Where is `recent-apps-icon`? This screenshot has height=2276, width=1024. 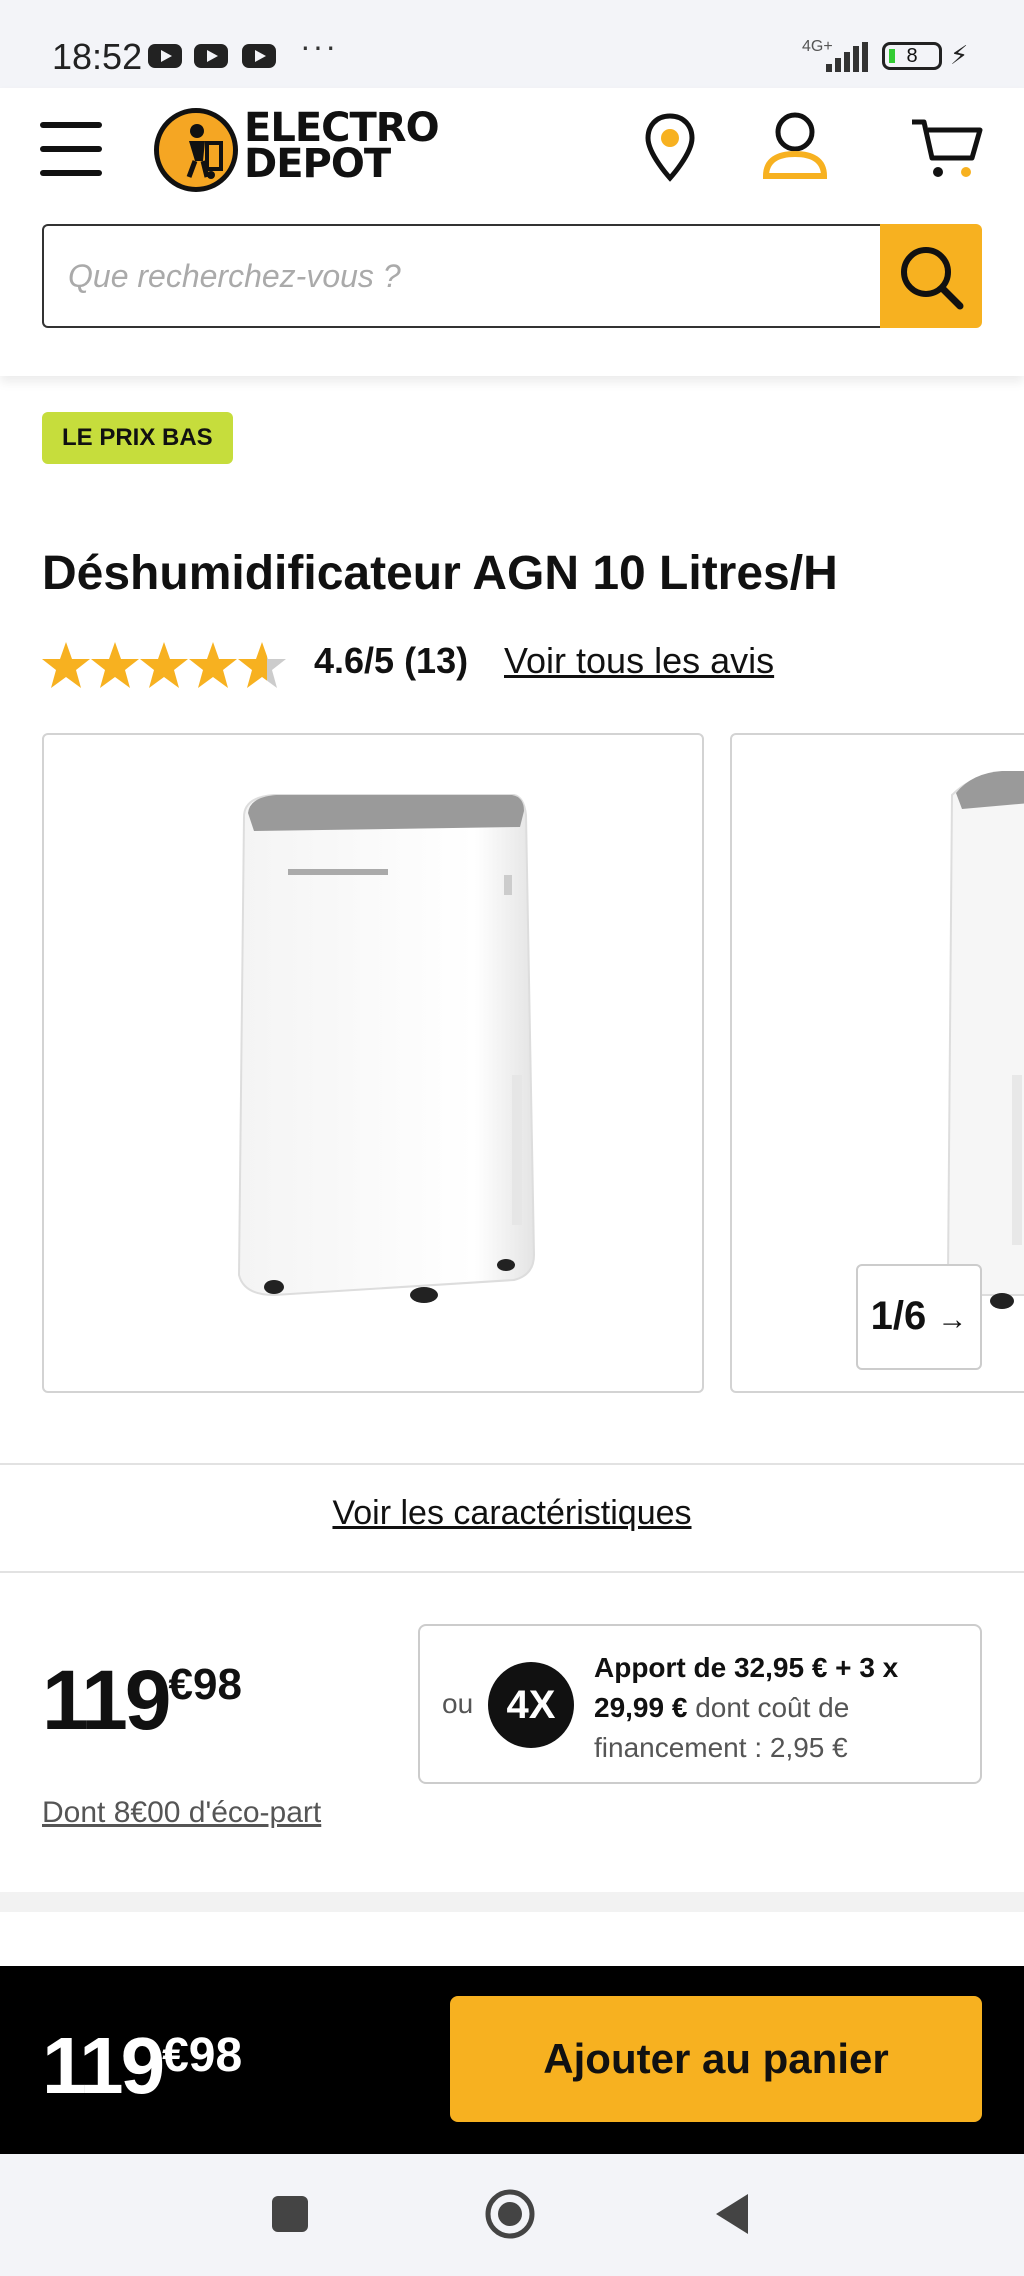
recent-apps-icon is located at coordinates (290, 2214).